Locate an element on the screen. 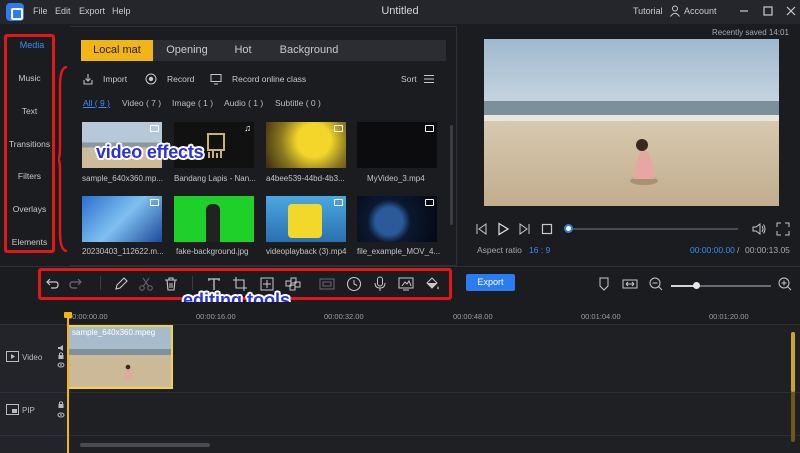 The image size is (800, 453). filter-image: Image ( 1 ) is located at coordinates (192, 103).